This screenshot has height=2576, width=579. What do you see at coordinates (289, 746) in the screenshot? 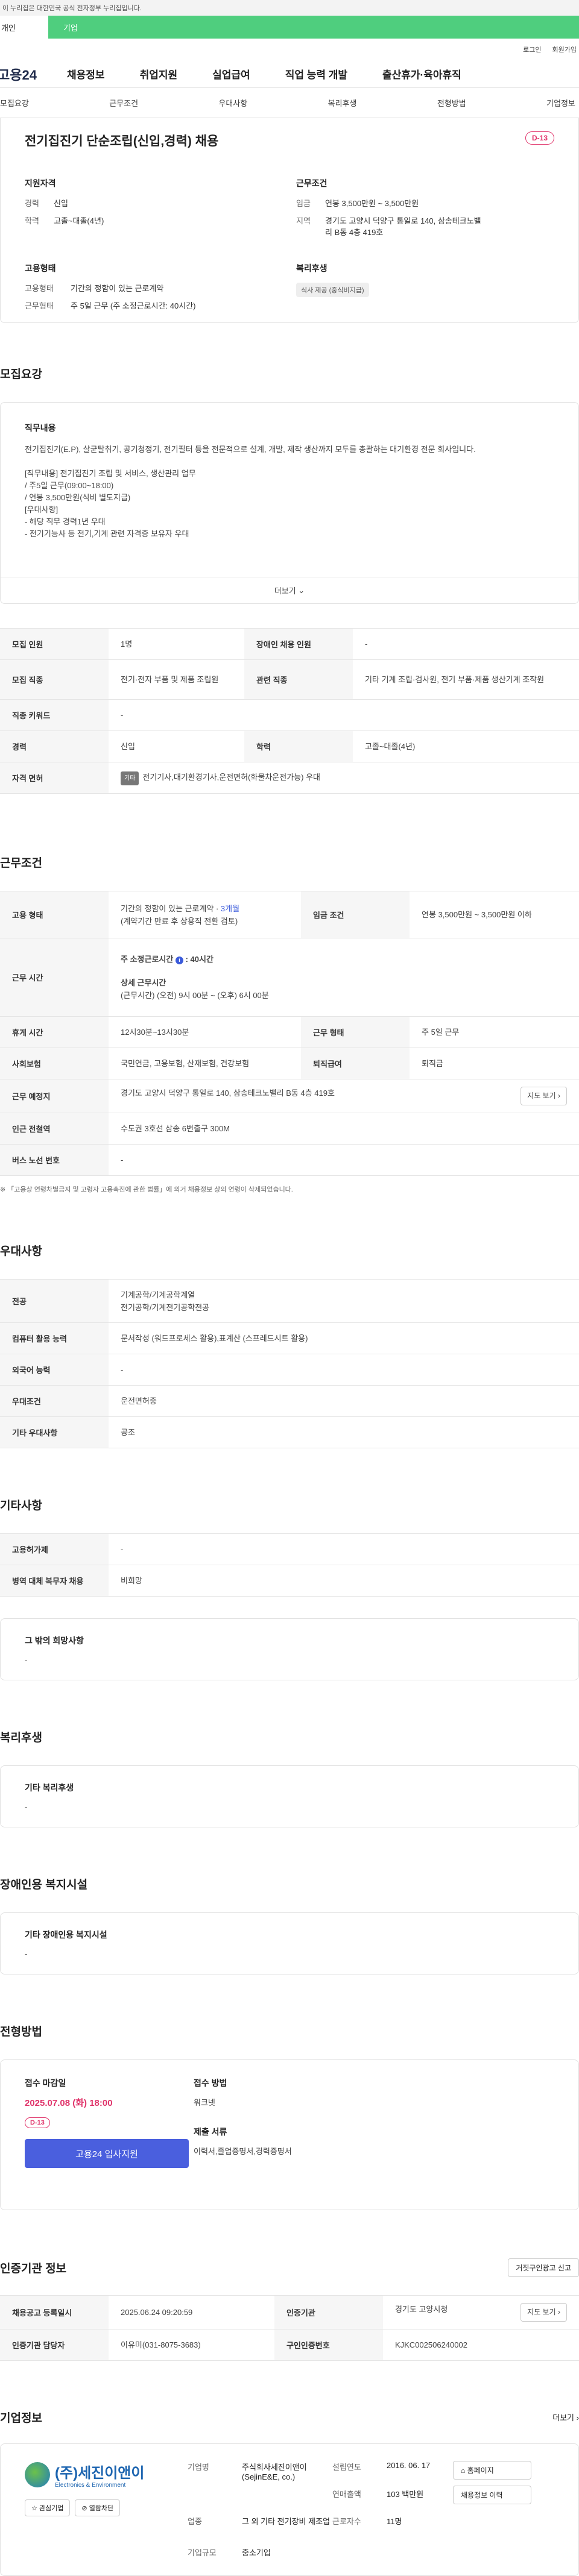
I see `table-row: 경력 신입 학력 고졸~대졸(4년)` at bounding box center [289, 746].